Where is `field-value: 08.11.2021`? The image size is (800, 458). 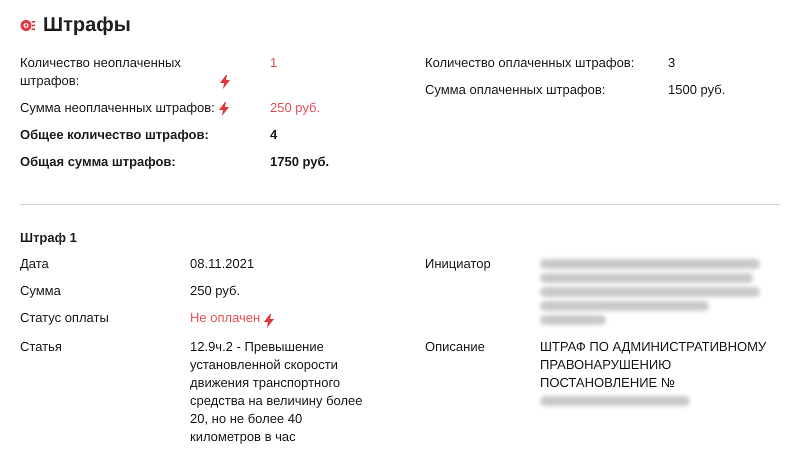 field-value: 08.11.2021 is located at coordinates (223, 264).